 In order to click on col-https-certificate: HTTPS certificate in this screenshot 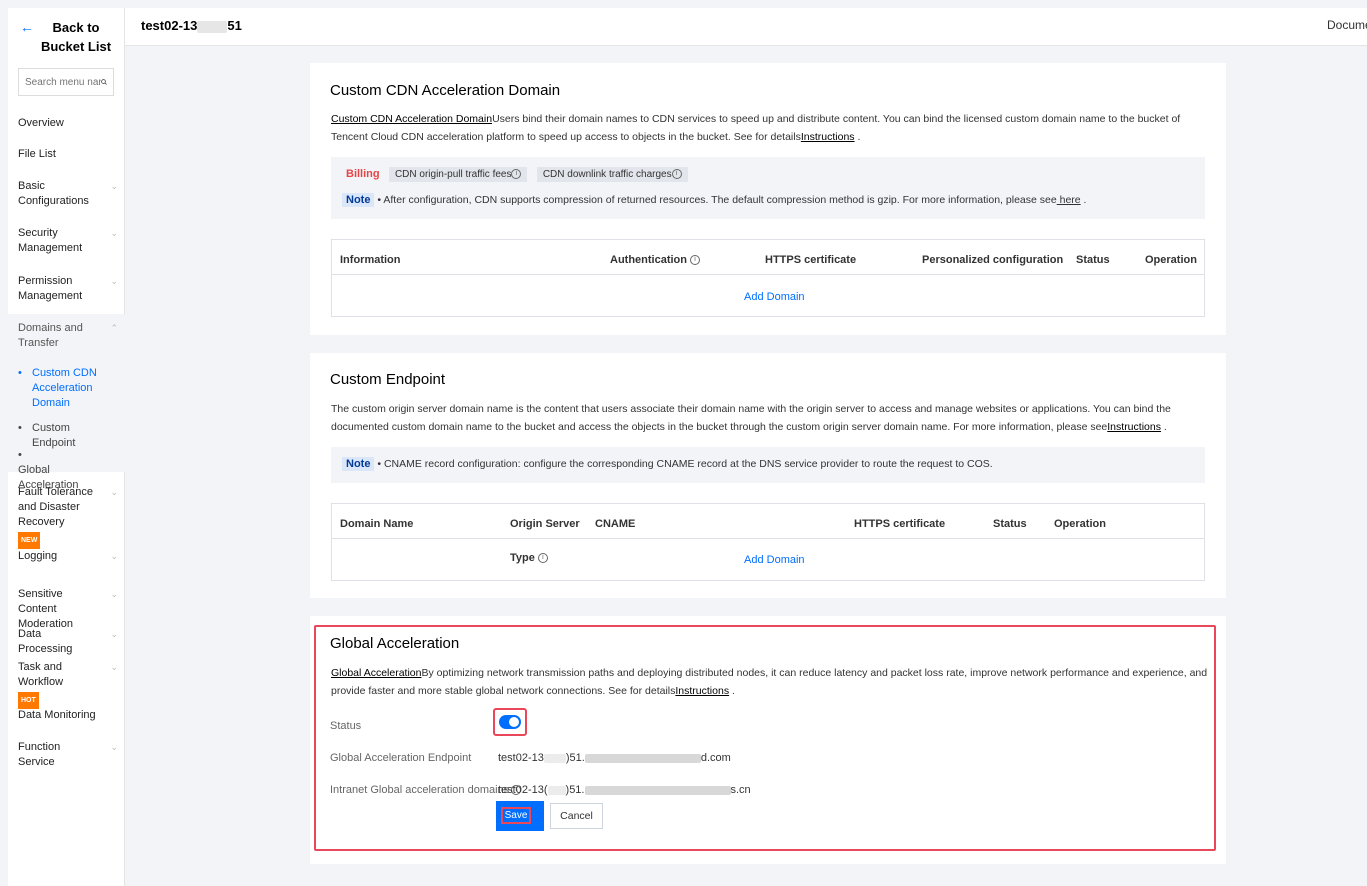, I will do `click(811, 260)`.